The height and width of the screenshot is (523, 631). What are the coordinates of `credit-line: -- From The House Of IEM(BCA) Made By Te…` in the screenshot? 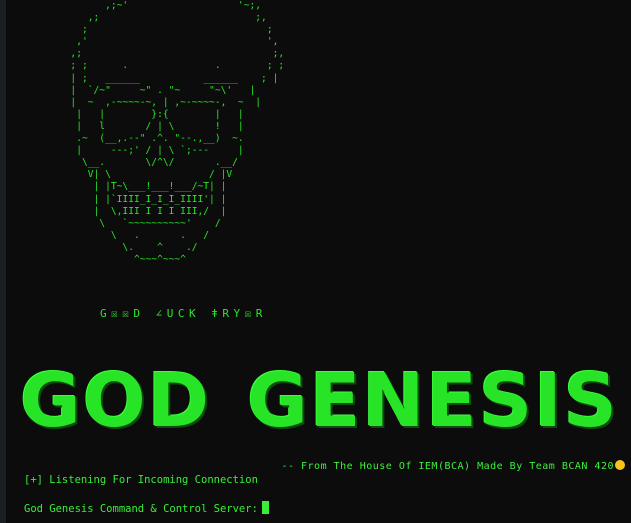 It's located at (453, 466).